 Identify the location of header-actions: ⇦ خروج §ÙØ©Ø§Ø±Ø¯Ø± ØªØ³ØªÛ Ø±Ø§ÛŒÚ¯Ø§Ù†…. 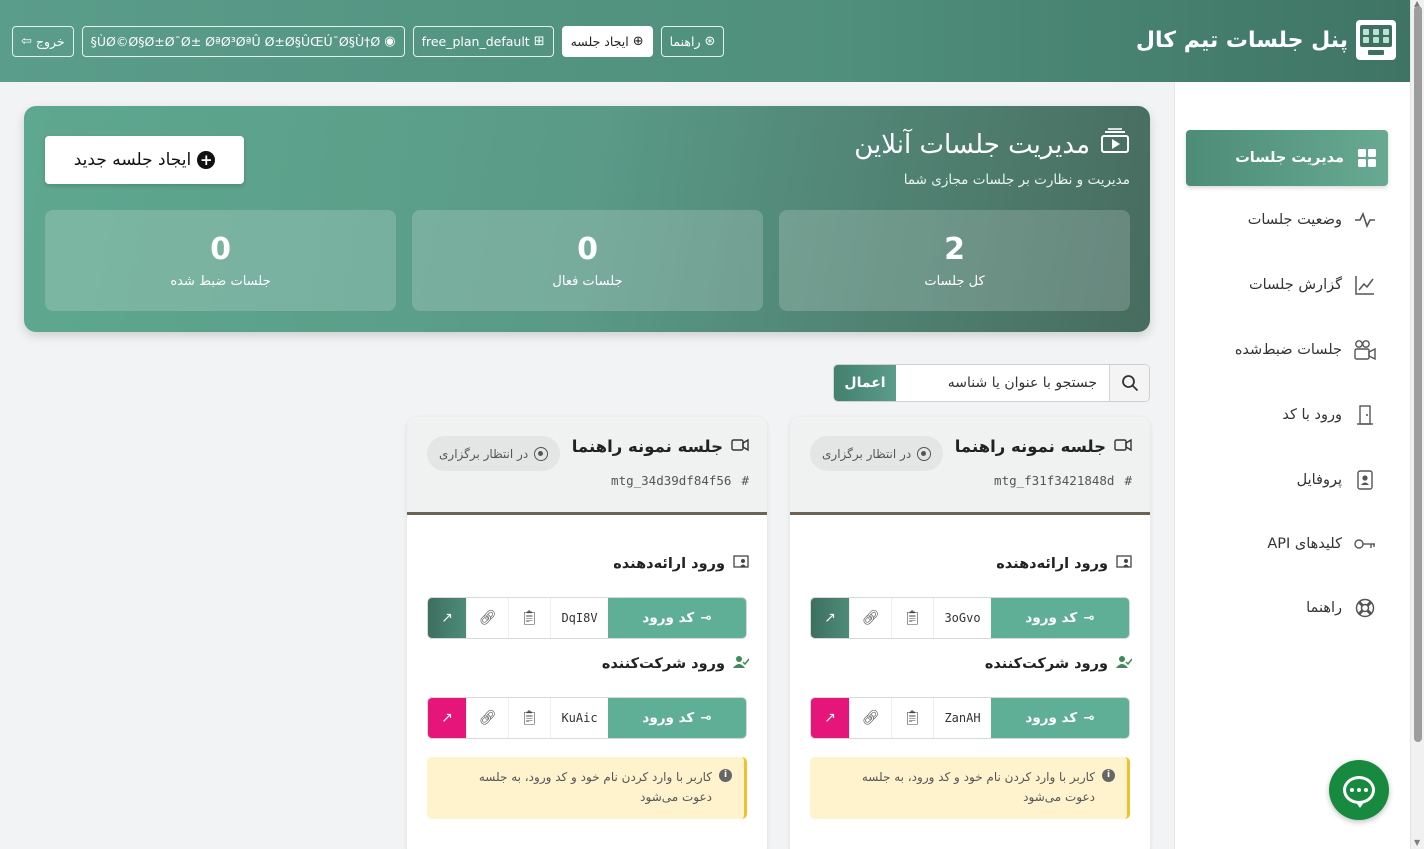
(368, 41).